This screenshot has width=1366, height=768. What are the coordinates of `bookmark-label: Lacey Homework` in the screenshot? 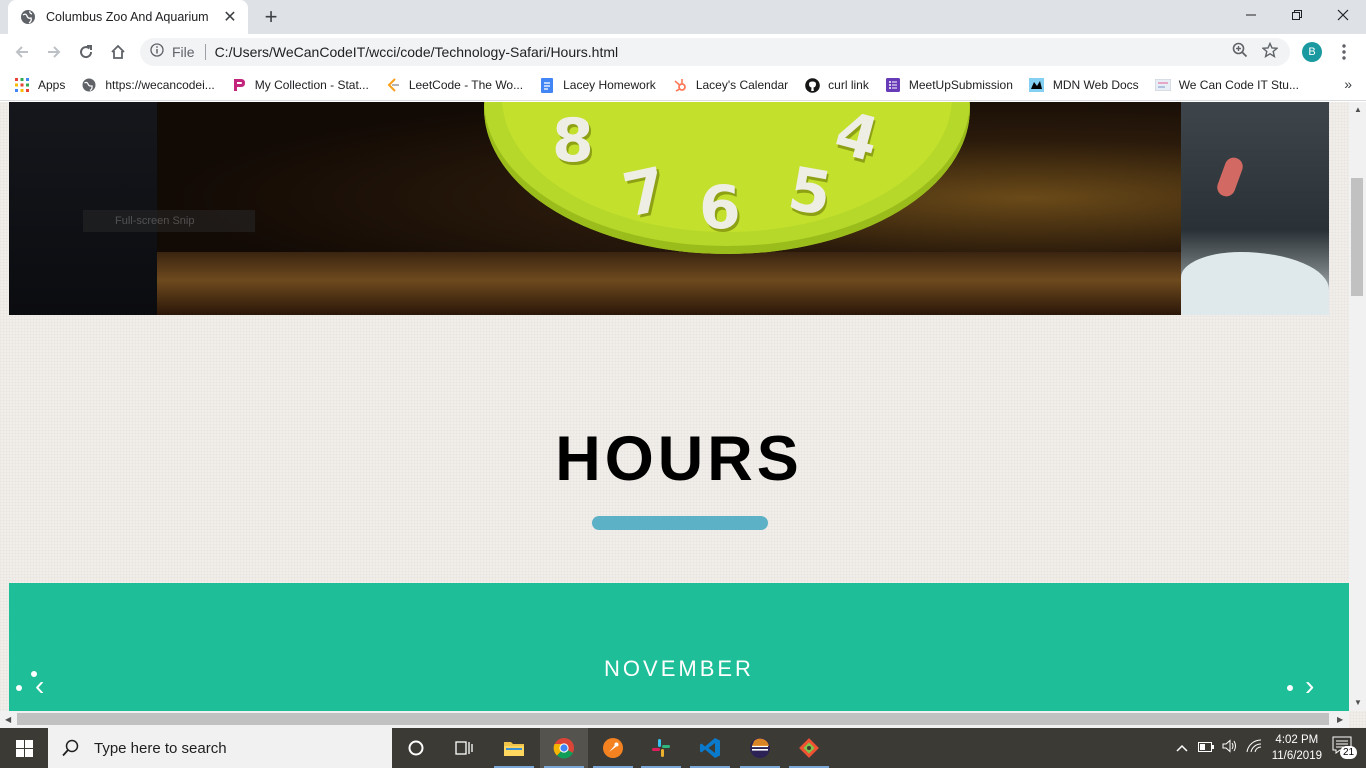 It's located at (609, 85).